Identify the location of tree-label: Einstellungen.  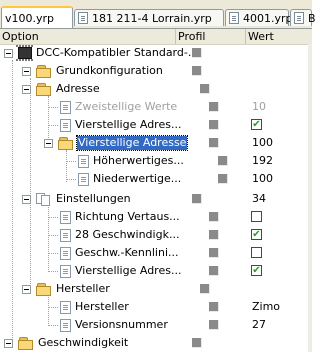
(93, 198).